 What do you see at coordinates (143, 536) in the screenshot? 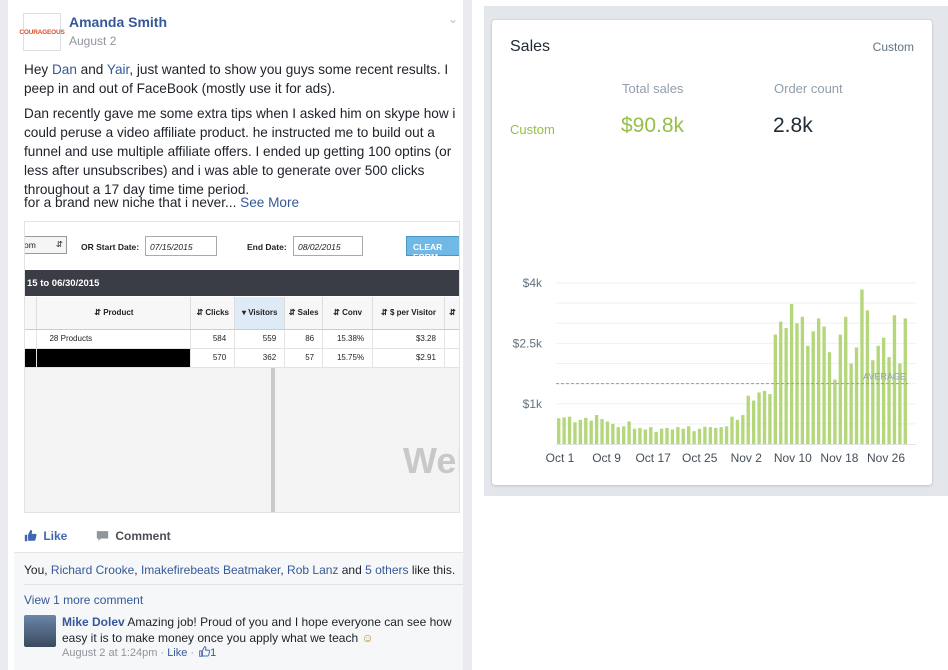
I see `comment-label: Comment` at bounding box center [143, 536].